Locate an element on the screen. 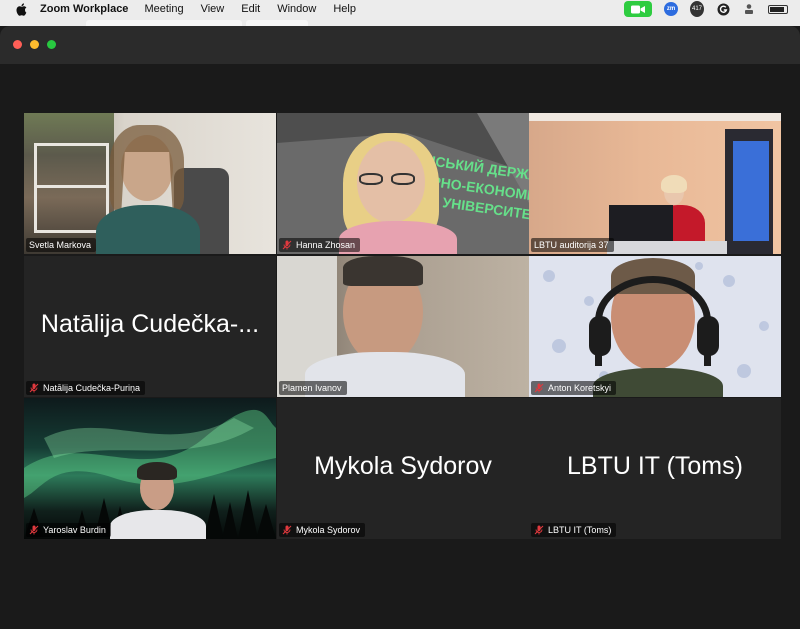  menu-view: View is located at coordinates (213, 9).